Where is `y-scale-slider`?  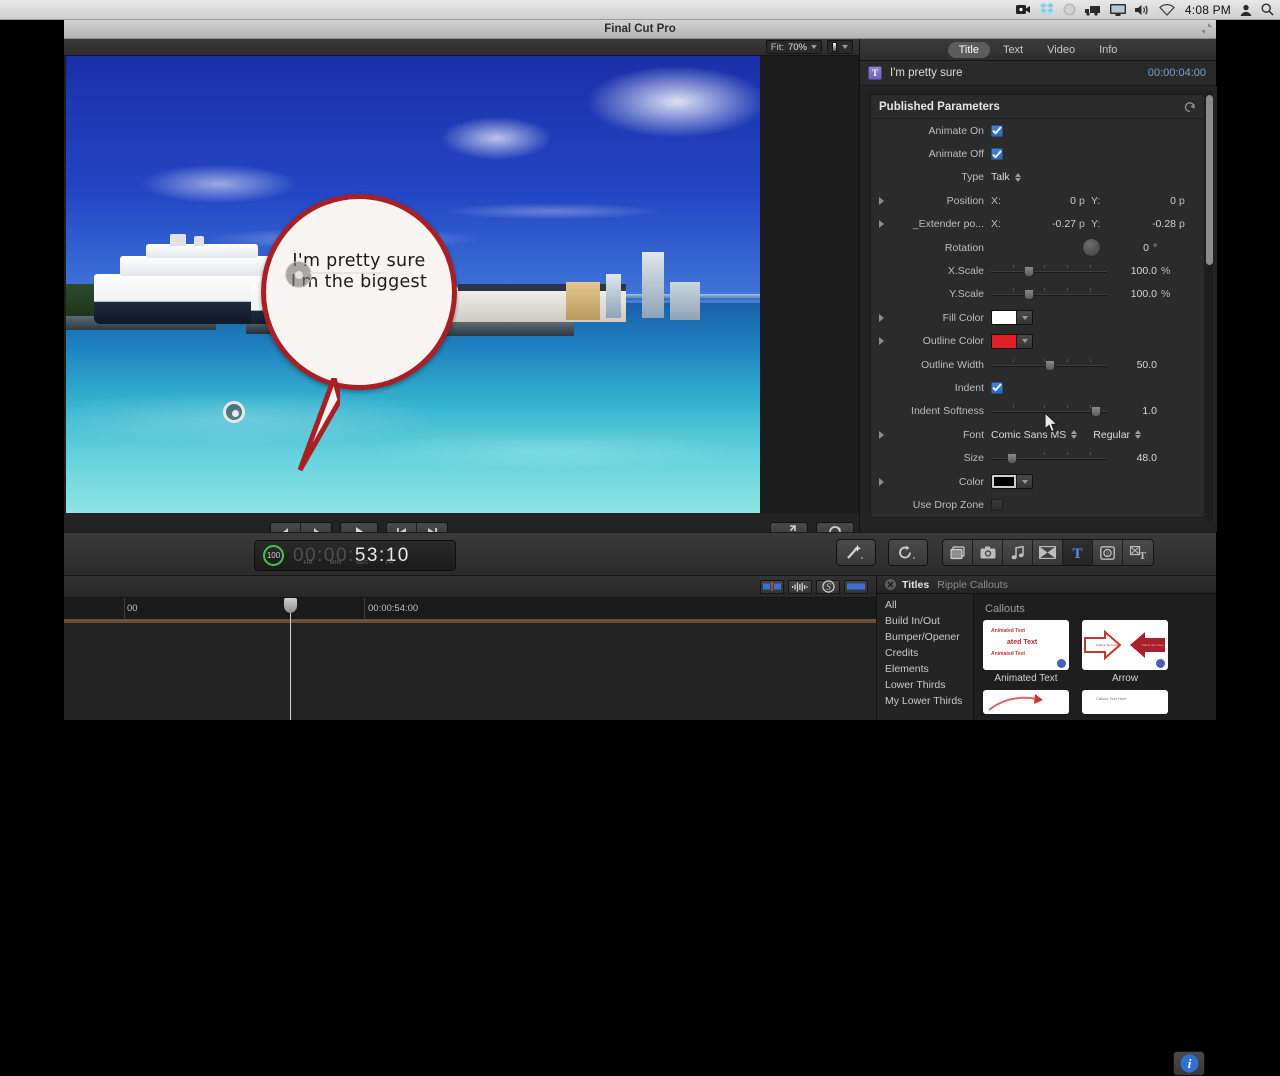 y-scale-slider is located at coordinates (1049, 294).